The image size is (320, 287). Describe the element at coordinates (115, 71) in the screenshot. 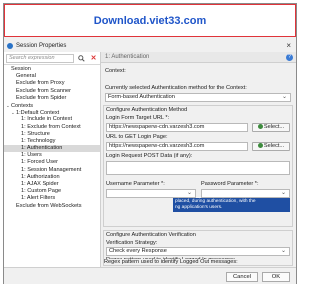

I see `context-label: Context:` at that location.